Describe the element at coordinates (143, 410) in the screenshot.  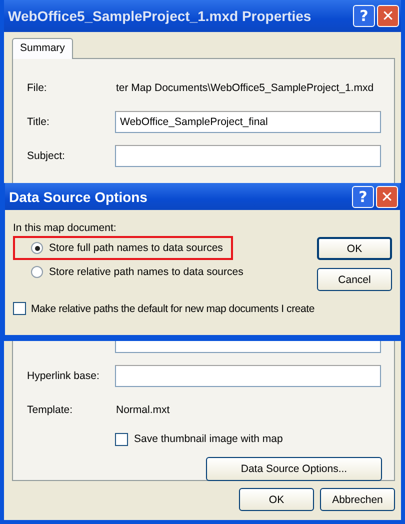
I see `field-value: Normal.mxt` at that location.